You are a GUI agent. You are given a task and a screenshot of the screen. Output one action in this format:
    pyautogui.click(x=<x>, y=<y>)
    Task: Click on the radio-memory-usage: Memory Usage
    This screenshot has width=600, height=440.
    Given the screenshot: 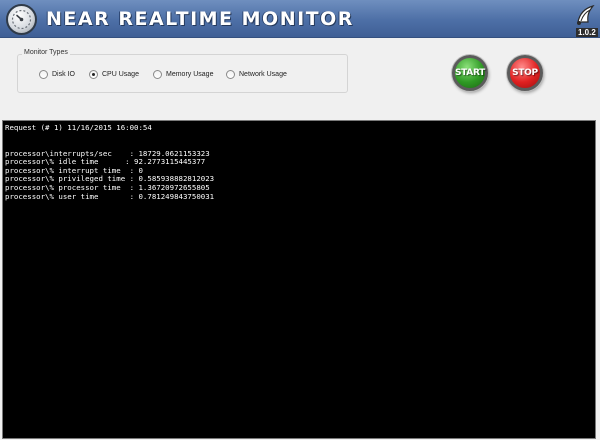 What is the action you would take?
    pyautogui.click(x=183, y=74)
    